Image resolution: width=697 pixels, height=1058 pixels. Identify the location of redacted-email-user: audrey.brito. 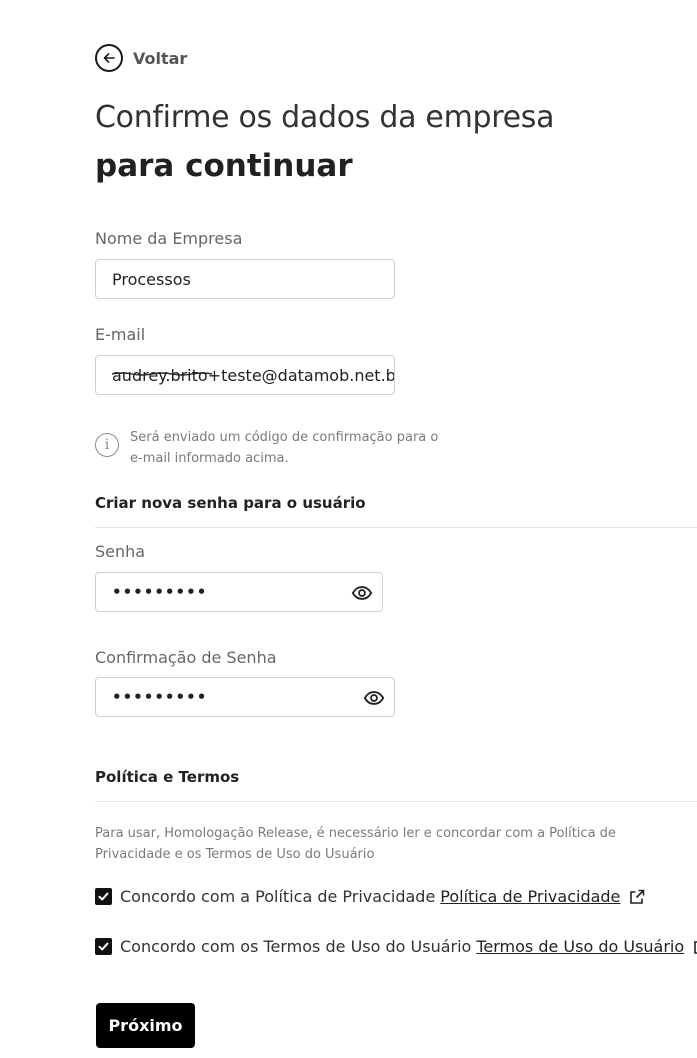
(162, 375).